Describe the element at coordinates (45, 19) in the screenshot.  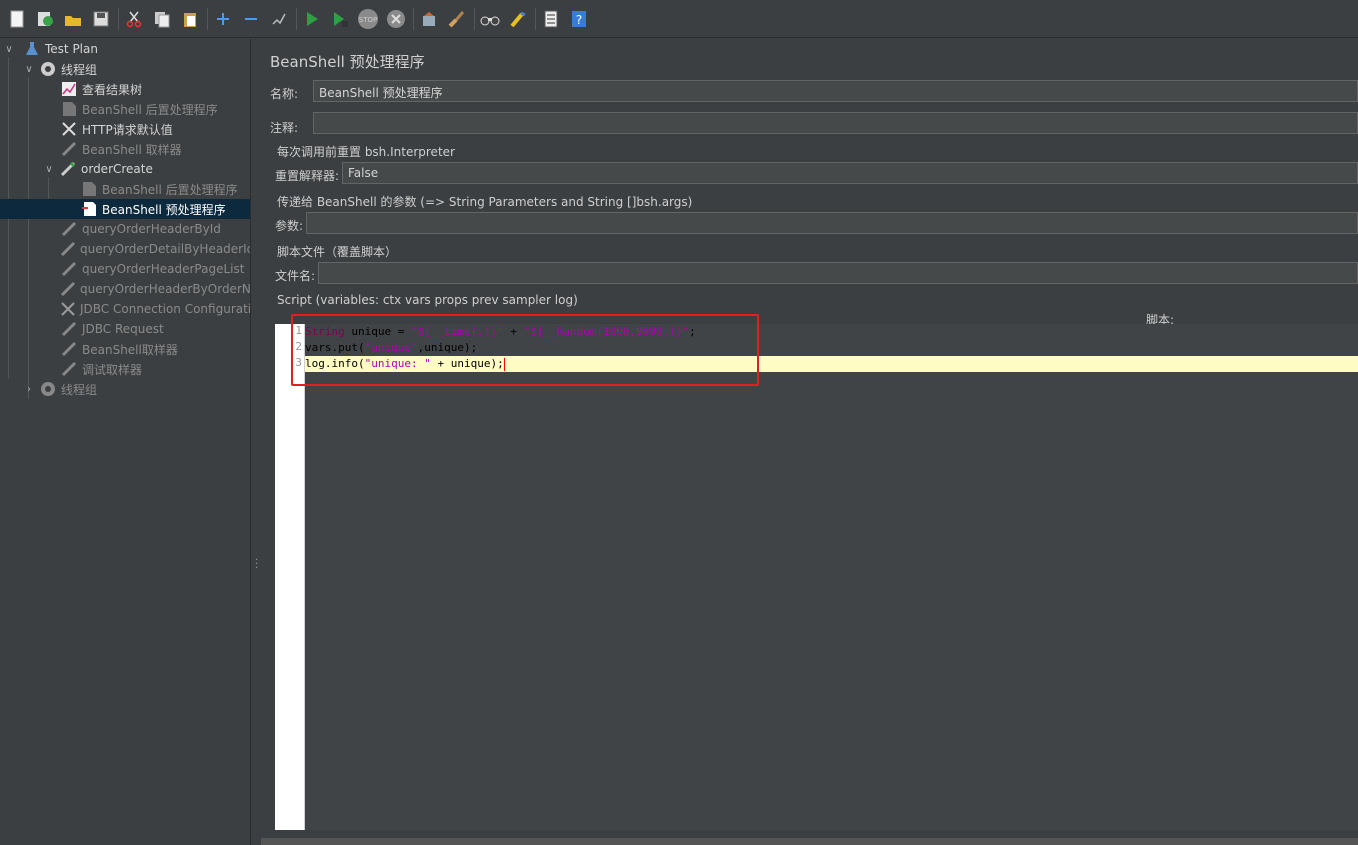
I see `templates-icon` at that location.